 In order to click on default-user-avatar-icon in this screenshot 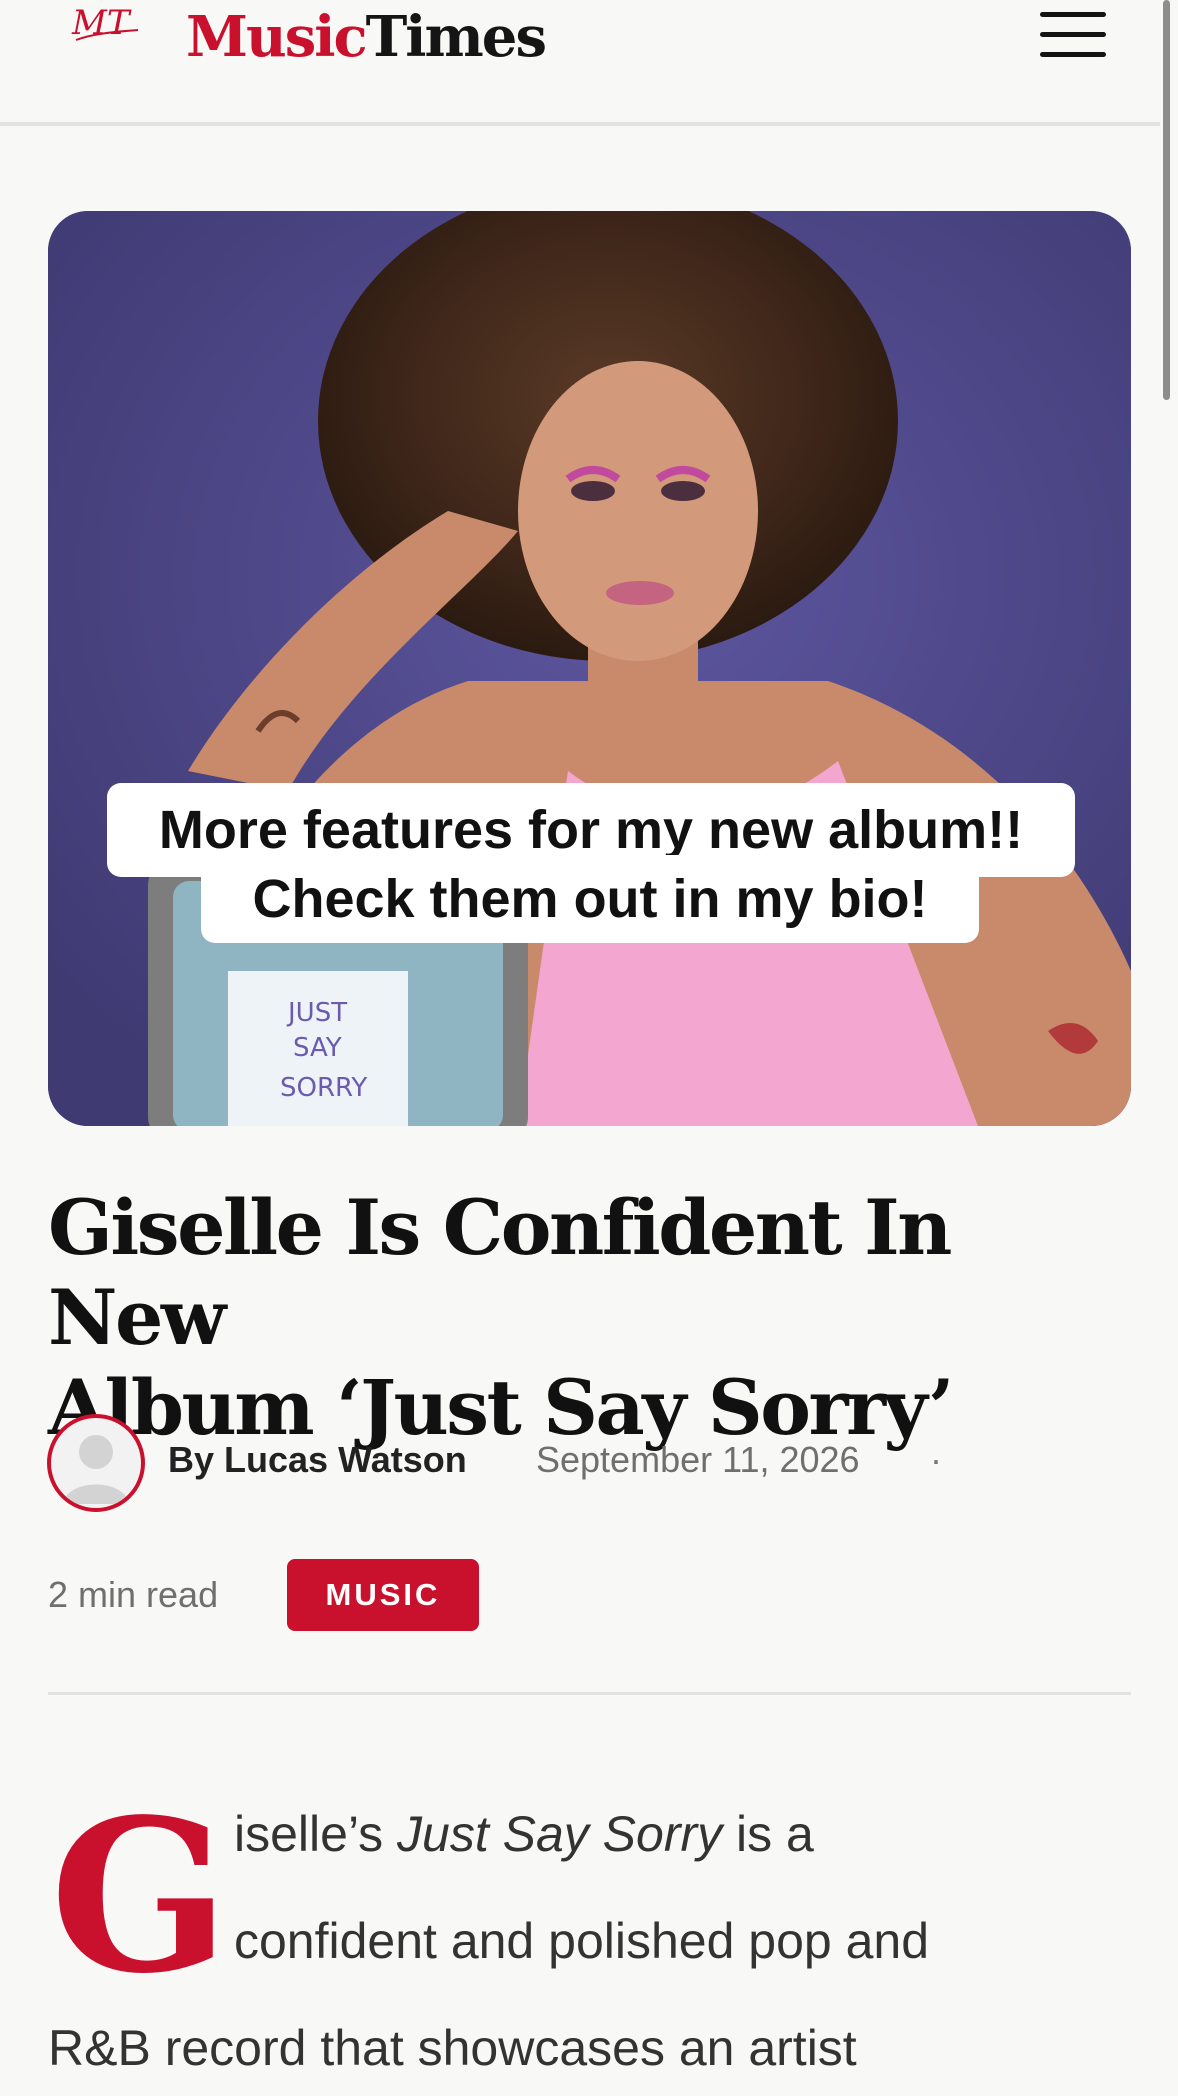, I will do `click(96, 1469)`.